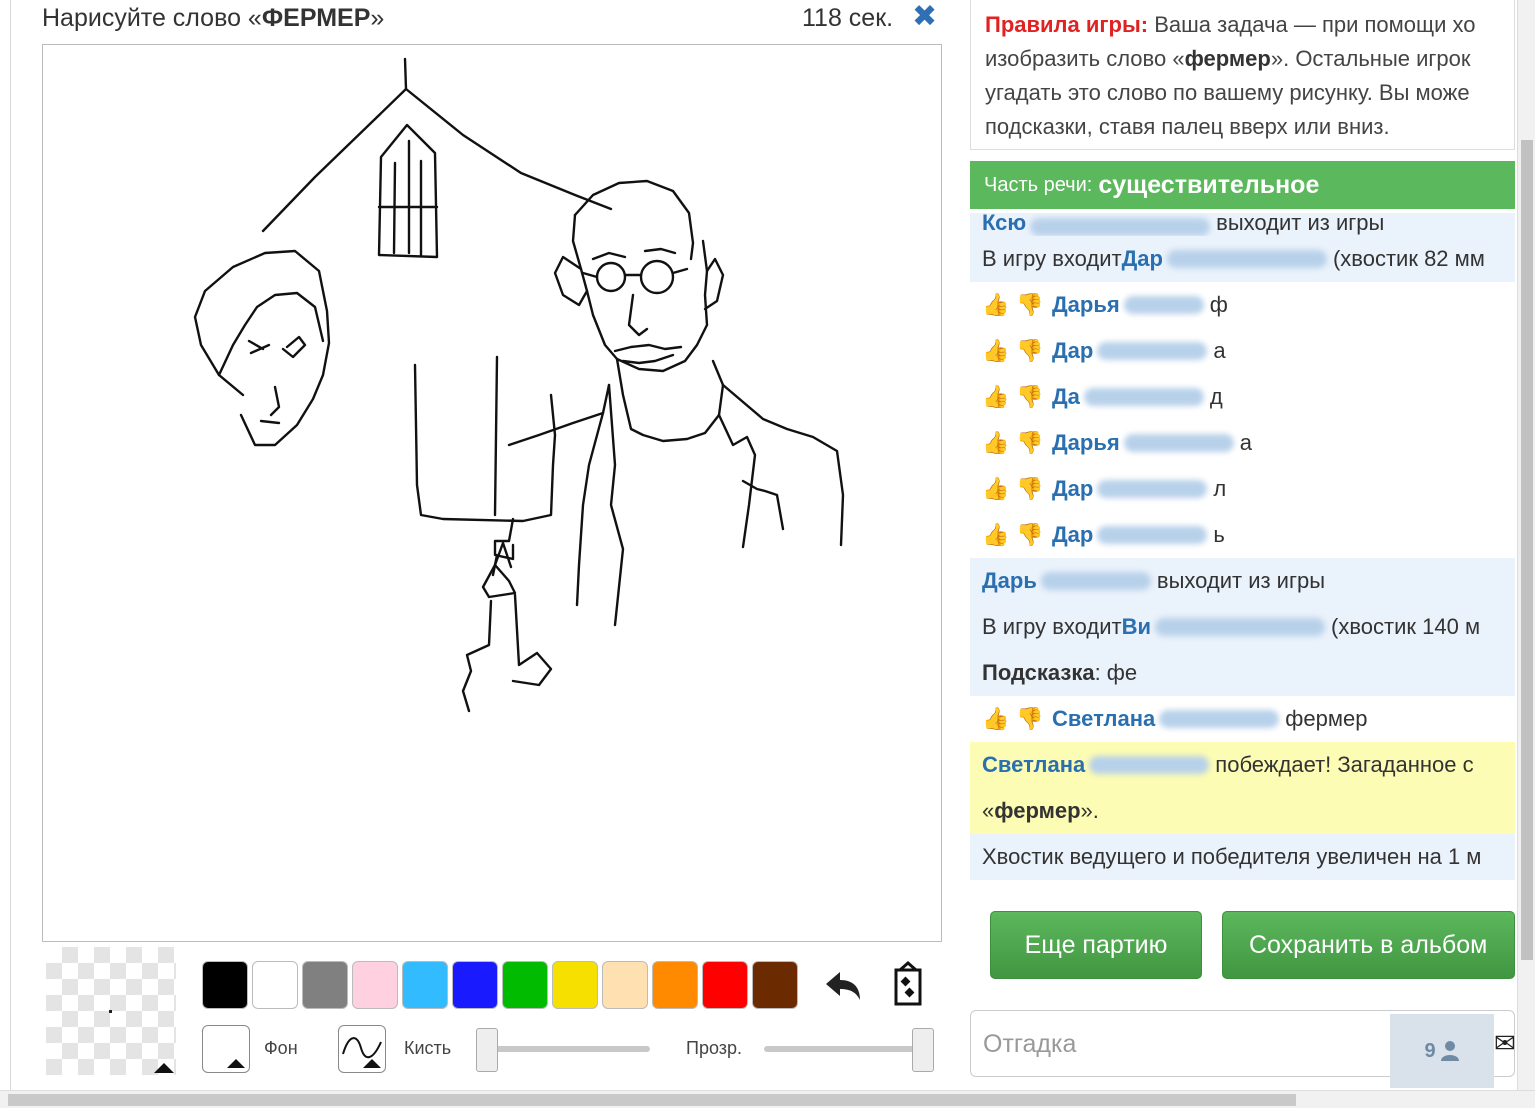  I want to click on opacity-handle, so click(923, 1050).